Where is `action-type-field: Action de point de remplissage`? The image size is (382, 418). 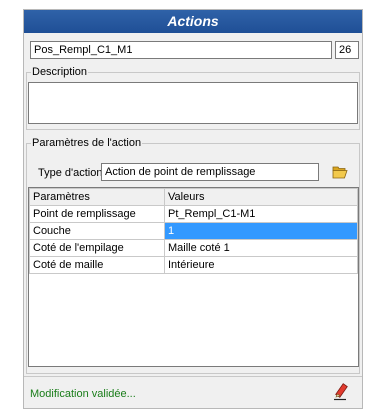
action-type-field: Action de point de remplissage is located at coordinates (210, 172).